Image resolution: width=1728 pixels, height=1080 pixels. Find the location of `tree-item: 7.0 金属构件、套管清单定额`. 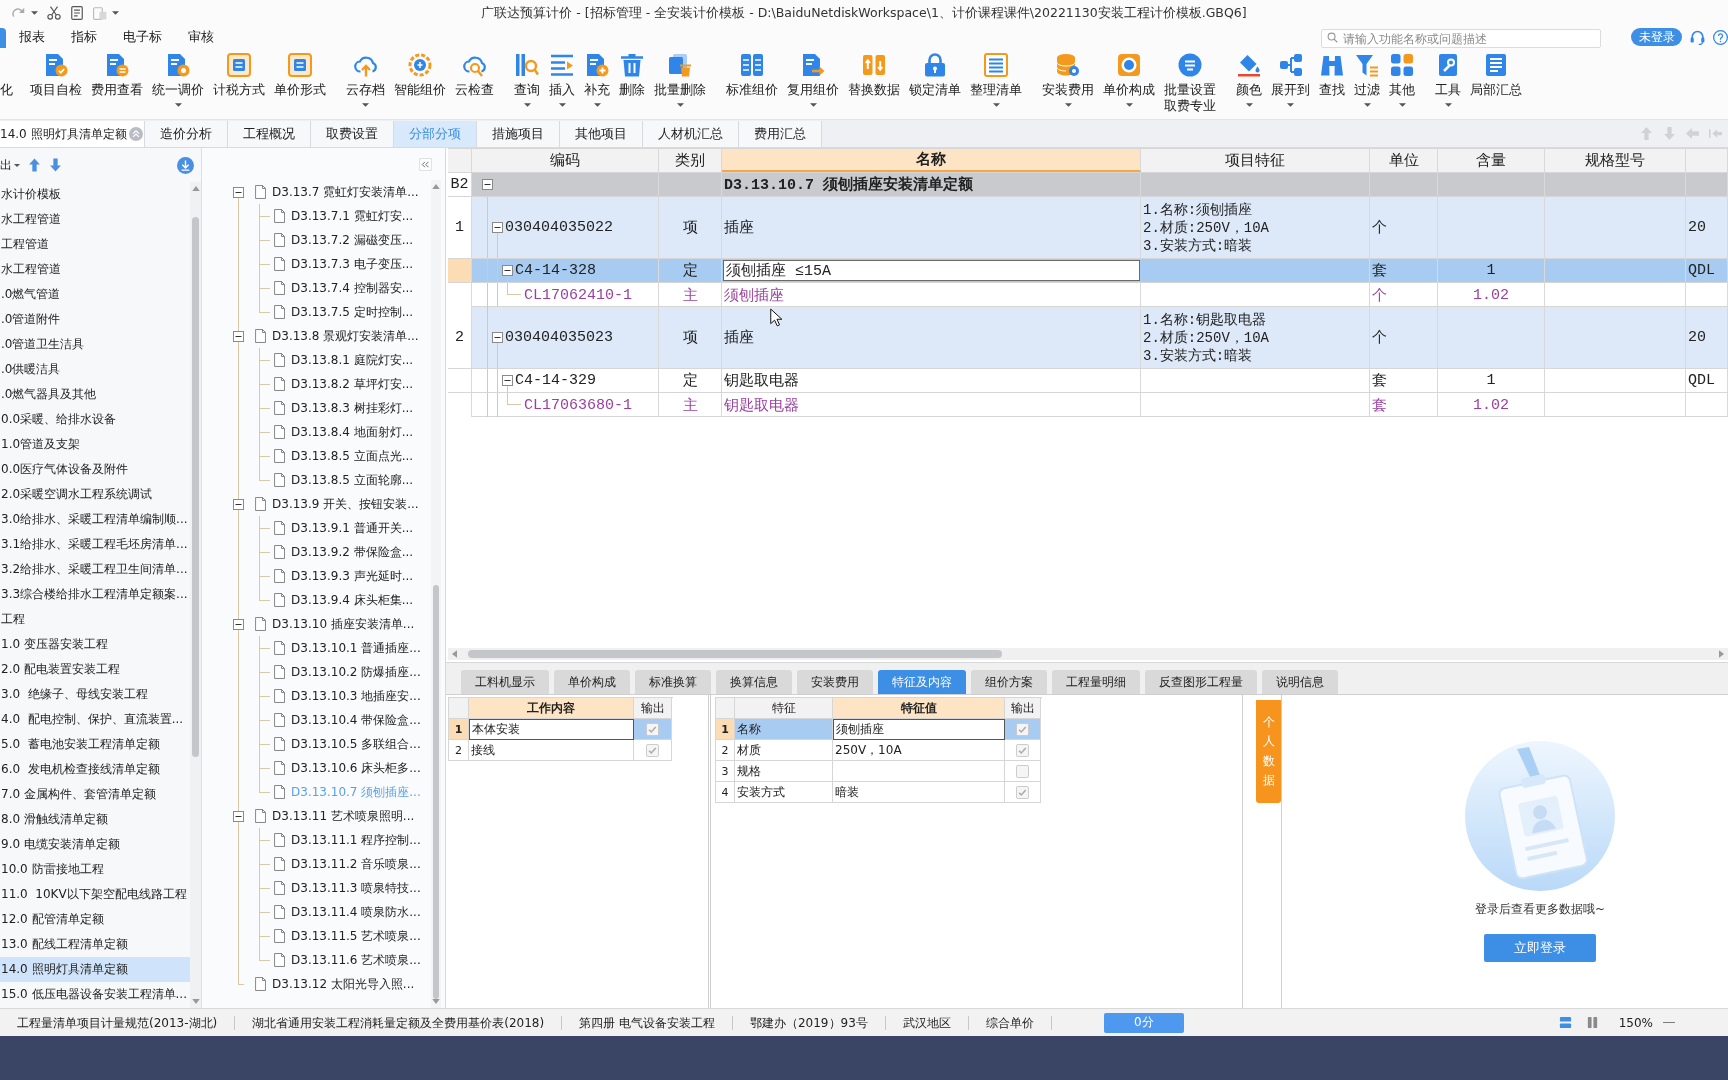

tree-item: 7.0 金属构件、套管清单定额 is located at coordinates (95, 794).